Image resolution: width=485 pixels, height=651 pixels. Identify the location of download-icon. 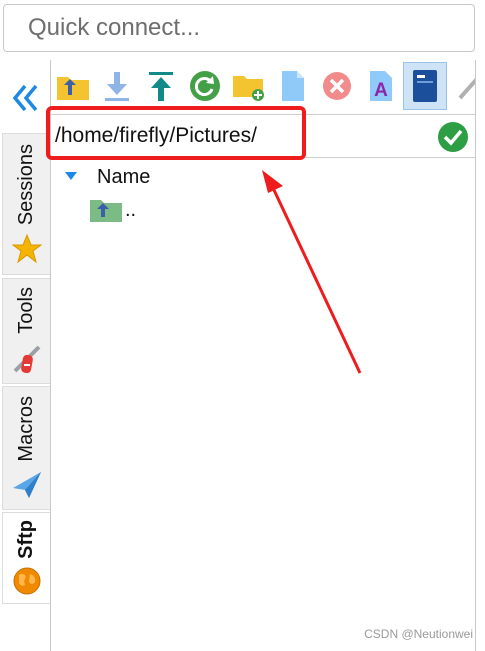
(117, 86).